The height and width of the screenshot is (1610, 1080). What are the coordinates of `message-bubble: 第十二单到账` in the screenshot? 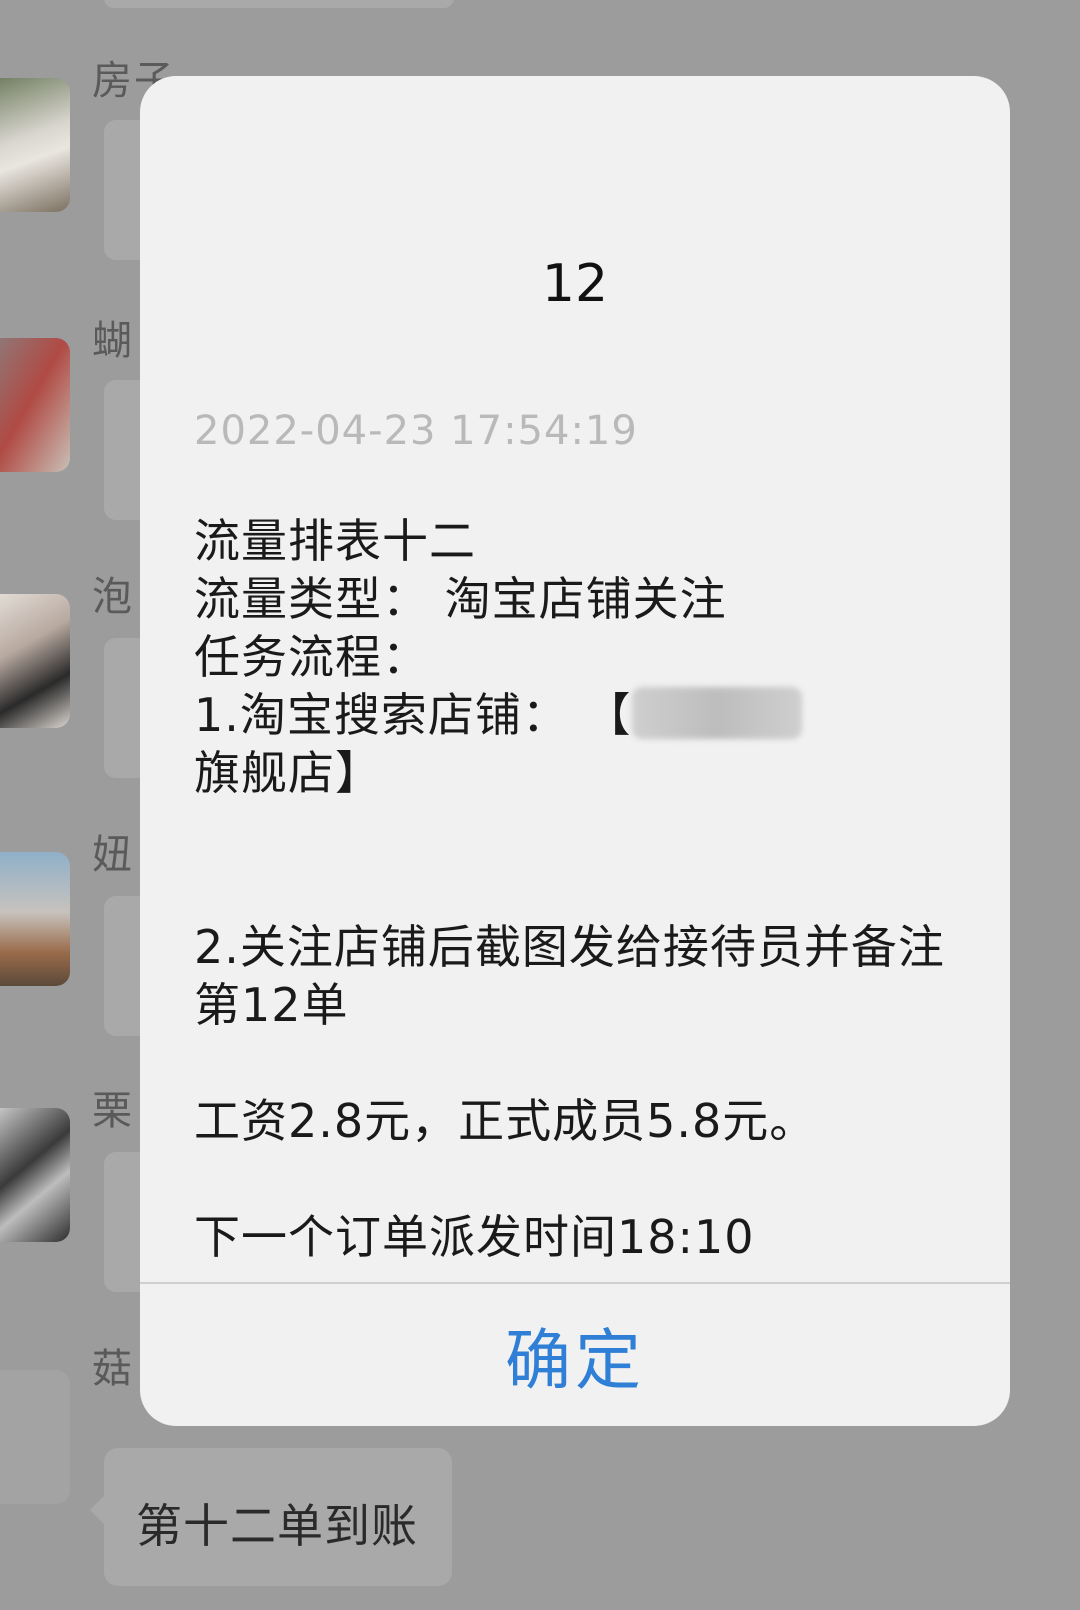 It's located at (270, 1517).